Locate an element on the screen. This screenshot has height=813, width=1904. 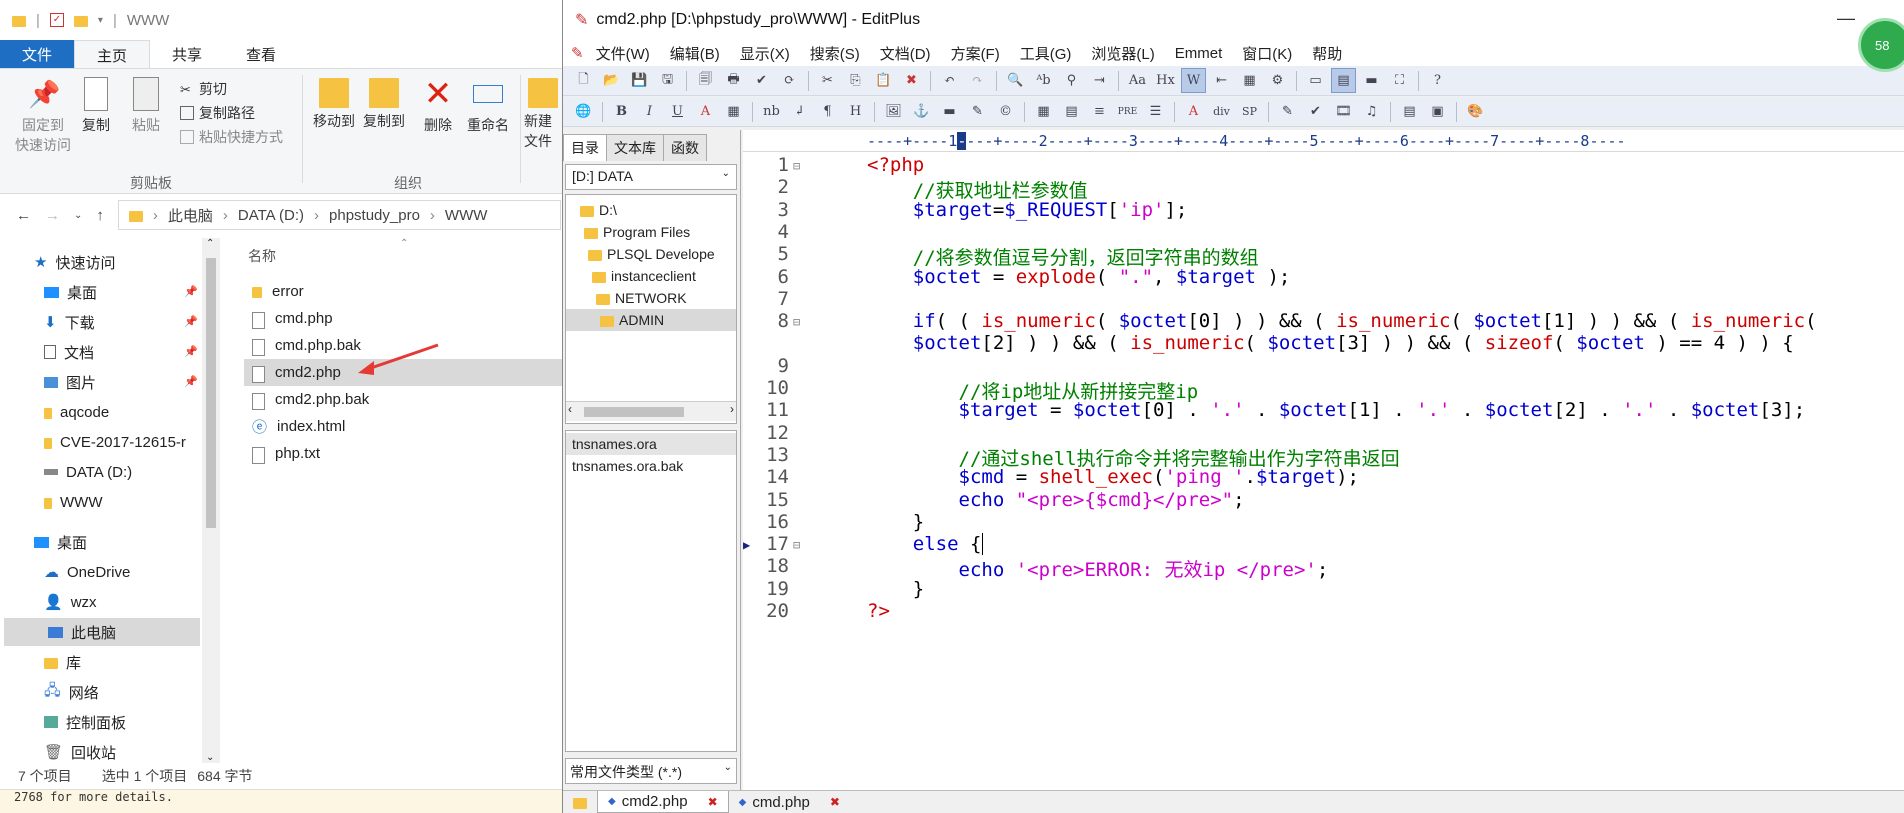
image-icon: 🖼 is located at coordinates (893, 111).